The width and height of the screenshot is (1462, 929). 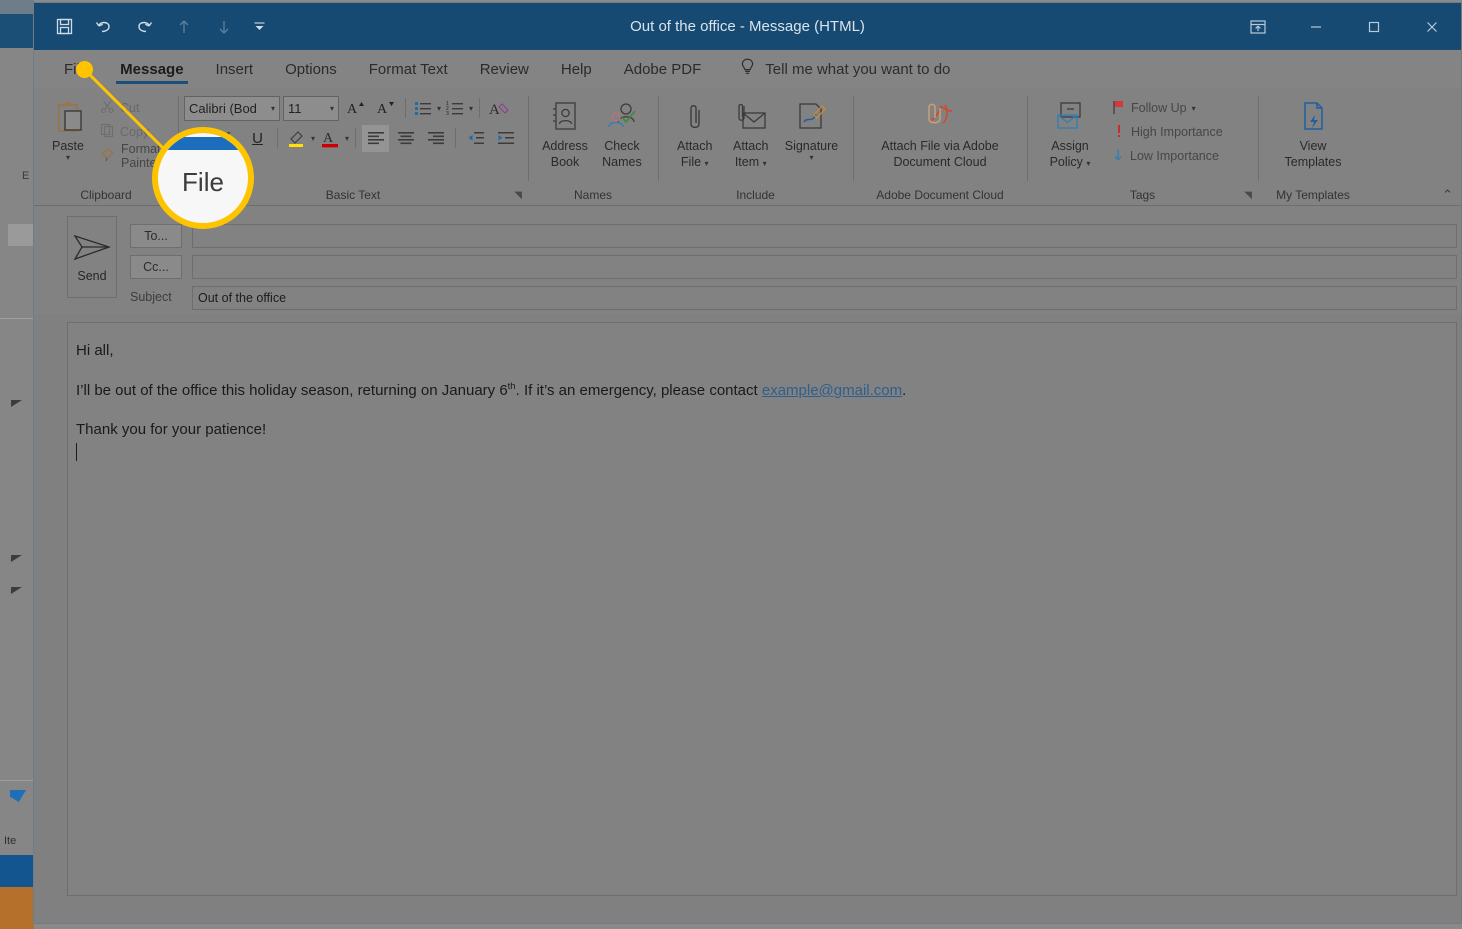 I want to click on group-label-names: Names, so click(x=592, y=195).